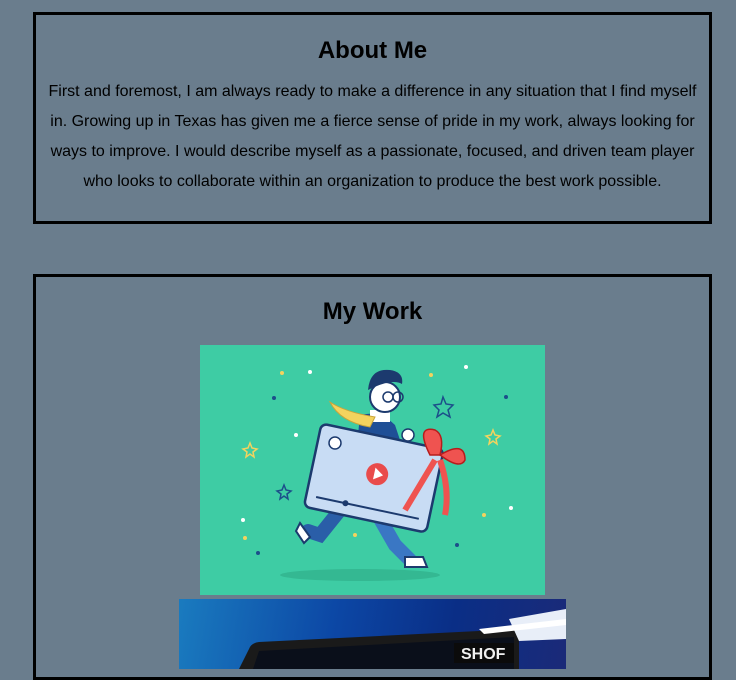 The height and width of the screenshot is (680, 736). Describe the element at coordinates (402, 639) in the screenshot. I see `computer-monitor-illustration-icon: SHOF` at that location.